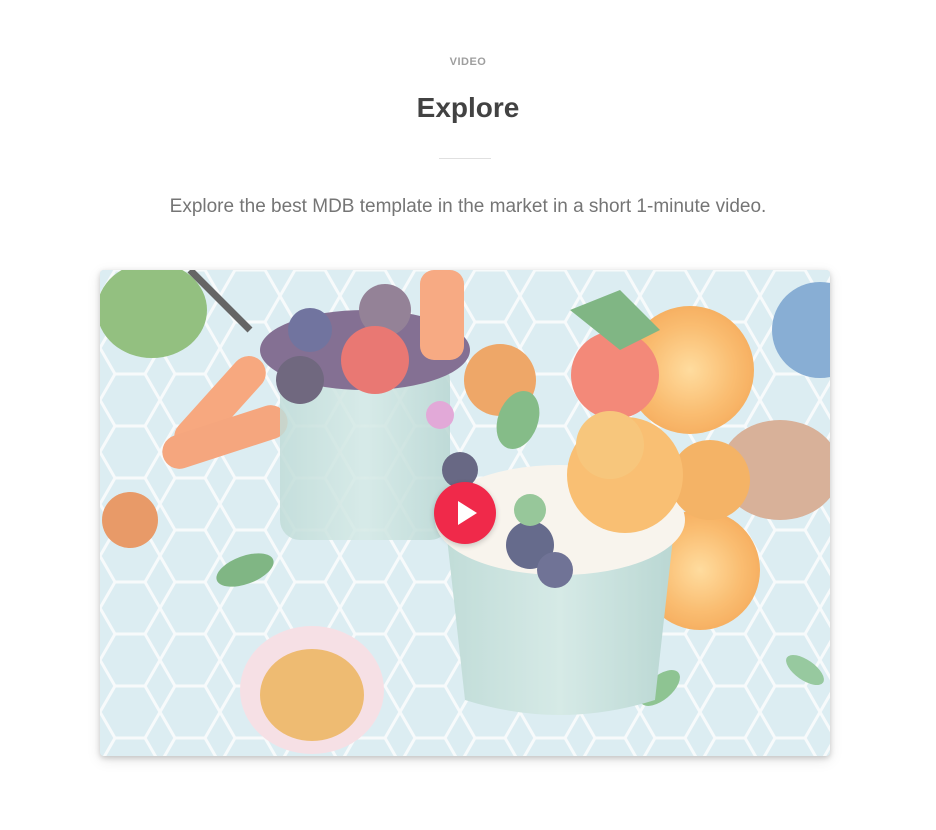 Image resolution: width=936 pixels, height=830 pixels. Describe the element at coordinates (465, 158) in the screenshot. I see `title-divider` at that location.